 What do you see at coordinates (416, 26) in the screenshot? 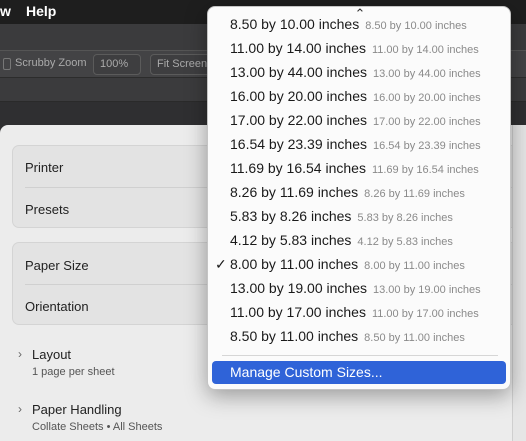
I see `paper-size-detail: 8.50 by 10.00 inches` at bounding box center [416, 26].